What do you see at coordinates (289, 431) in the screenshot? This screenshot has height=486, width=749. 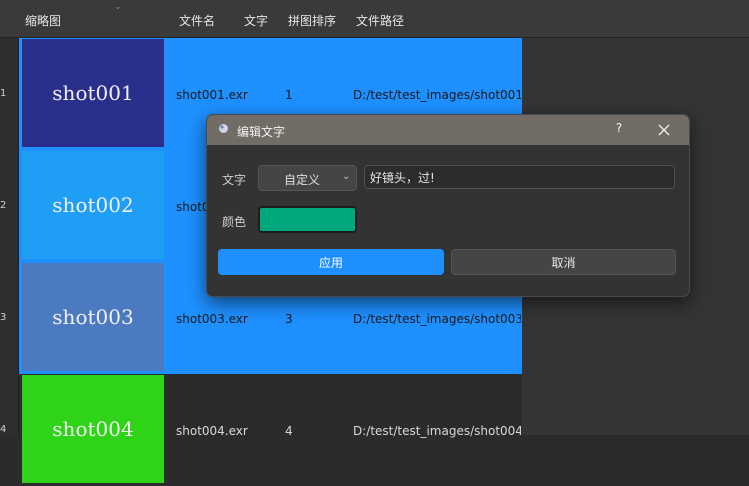 I see `order-cell: 4` at bounding box center [289, 431].